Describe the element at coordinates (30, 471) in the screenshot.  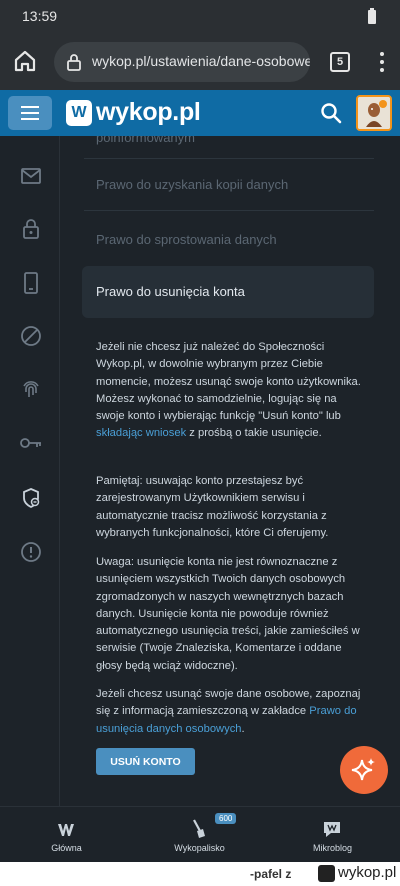
I see `settings-sidebar` at that location.